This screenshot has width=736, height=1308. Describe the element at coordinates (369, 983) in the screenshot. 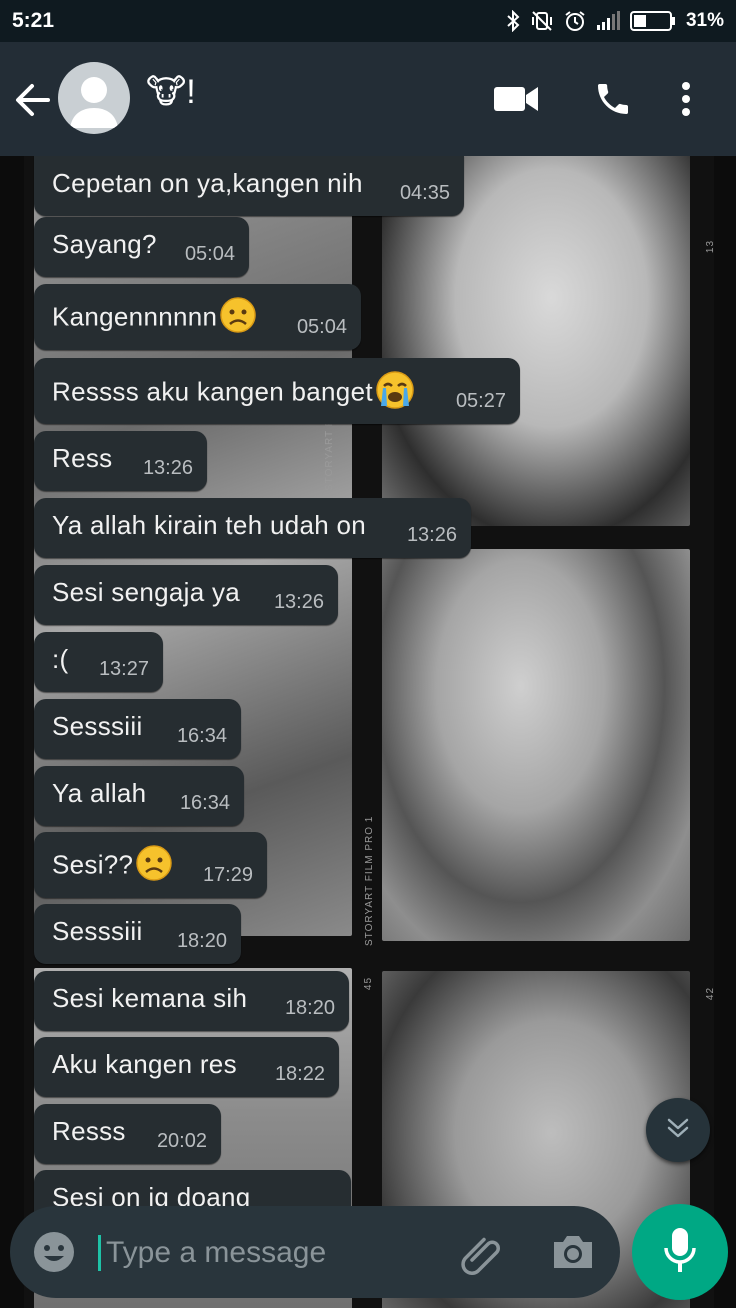

I see `frame-number: 45` at that location.